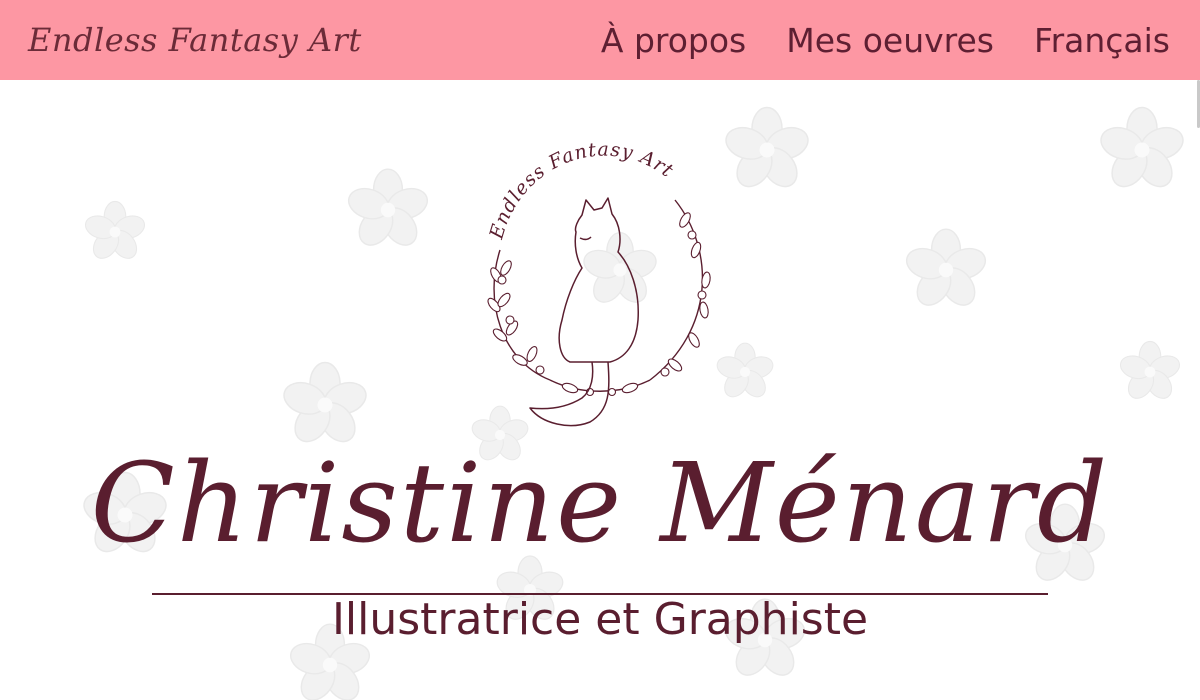 Image resolution: width=1200 pixels, height=700 pixels. I want to click on svg-text: Endless Fantasy Art, so click(581, 191).